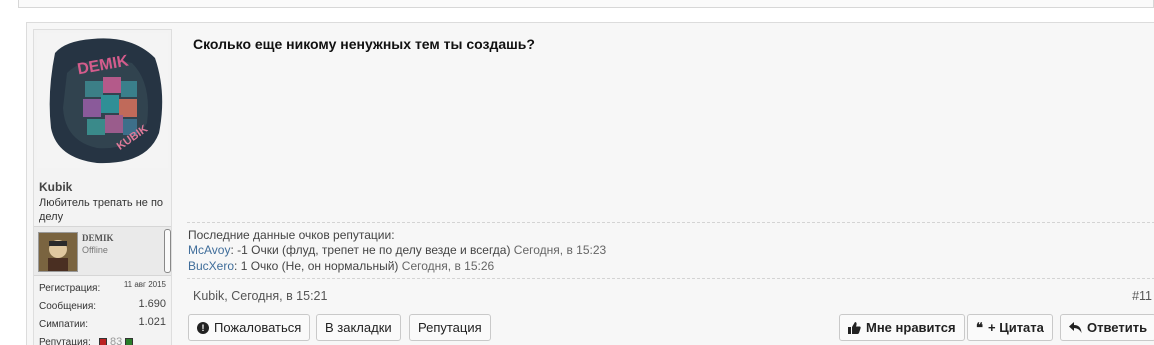 The width and height of the screenshot is (1154, 345). I want to click on rep-minus-icon, so click(103, 341).